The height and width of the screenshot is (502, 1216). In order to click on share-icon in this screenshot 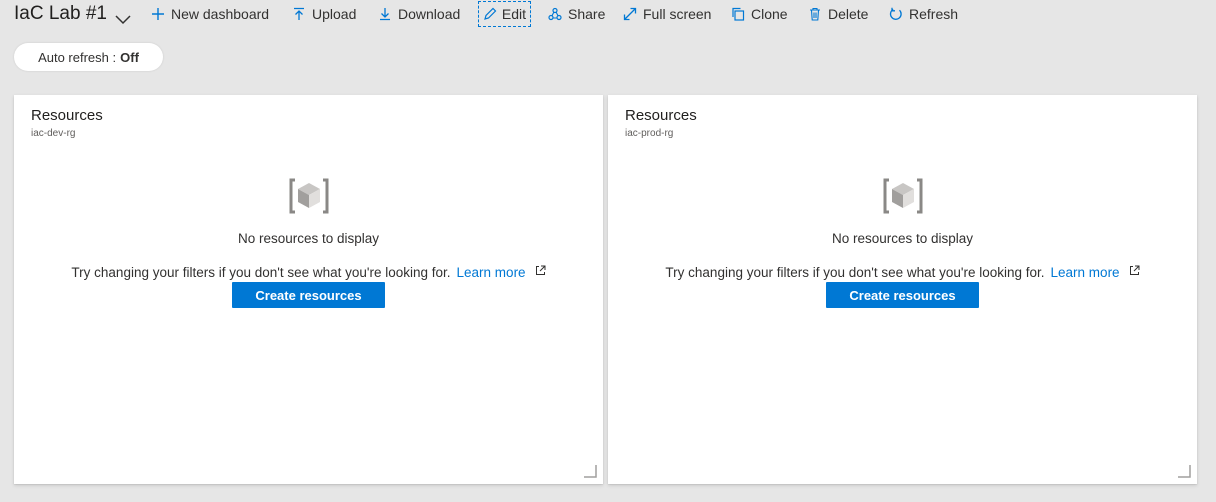, I will do `click(555, 14)`.